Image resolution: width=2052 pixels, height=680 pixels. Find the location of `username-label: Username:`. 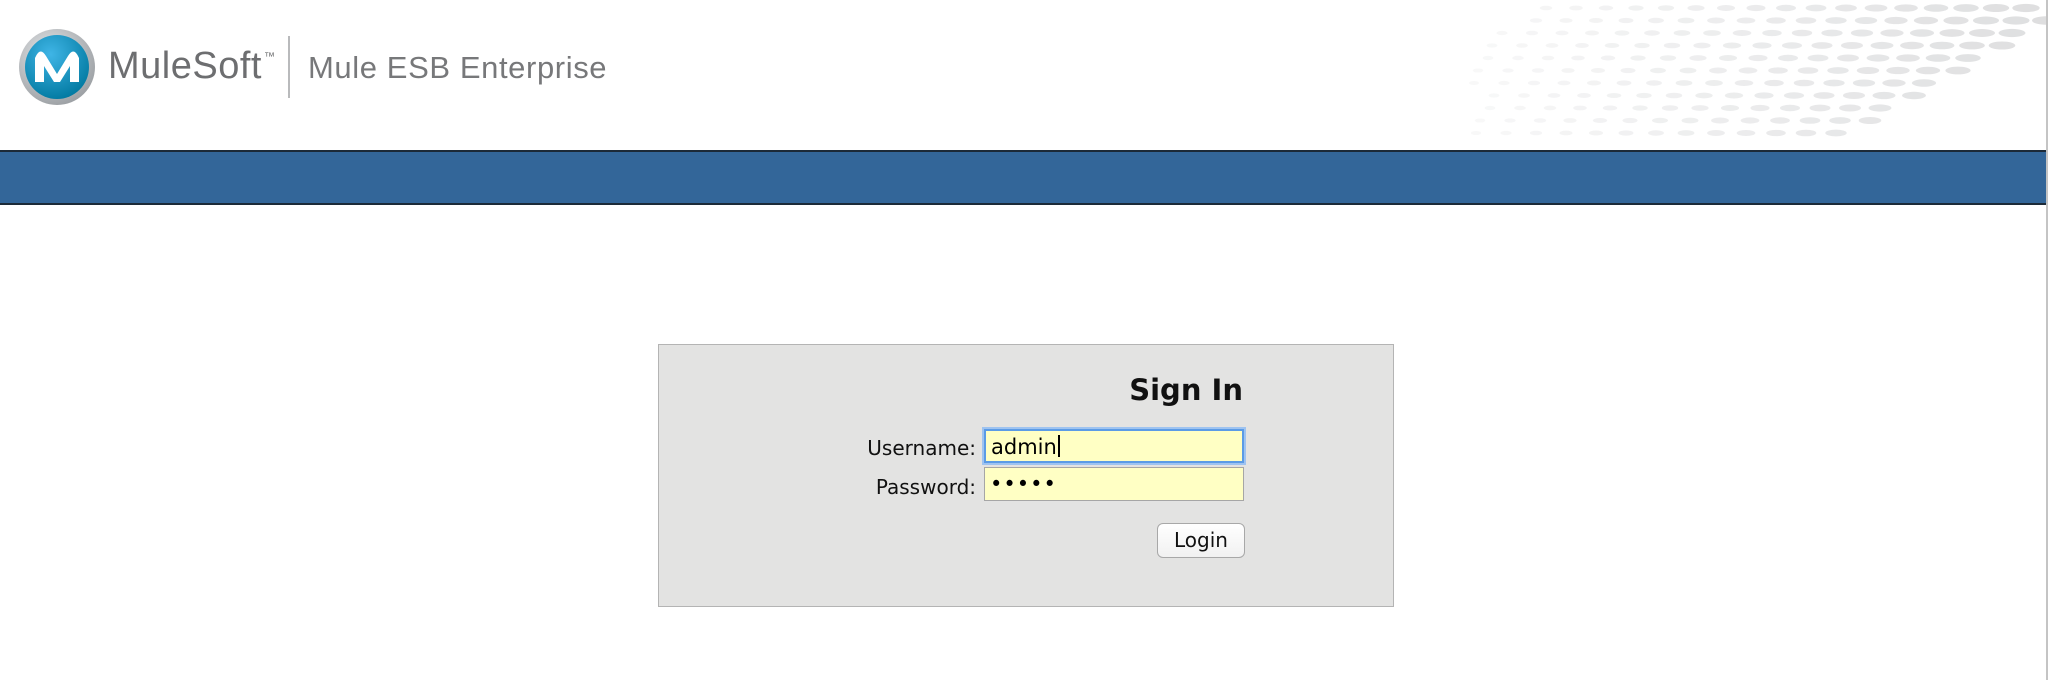

username-label: Username: is located at coordinates (921, 448).